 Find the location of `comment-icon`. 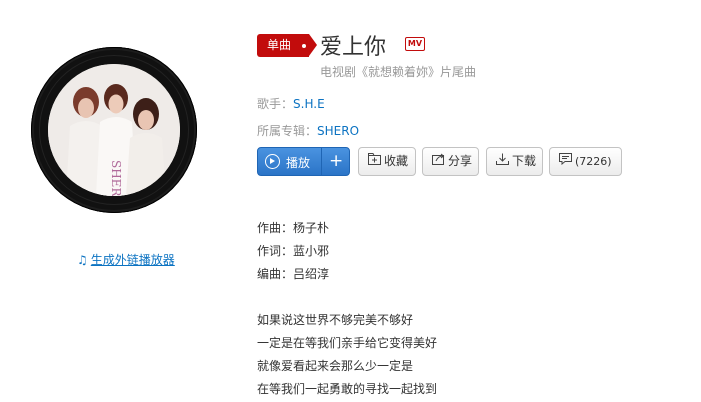

comment-icon is located at coordinates (565, 161).